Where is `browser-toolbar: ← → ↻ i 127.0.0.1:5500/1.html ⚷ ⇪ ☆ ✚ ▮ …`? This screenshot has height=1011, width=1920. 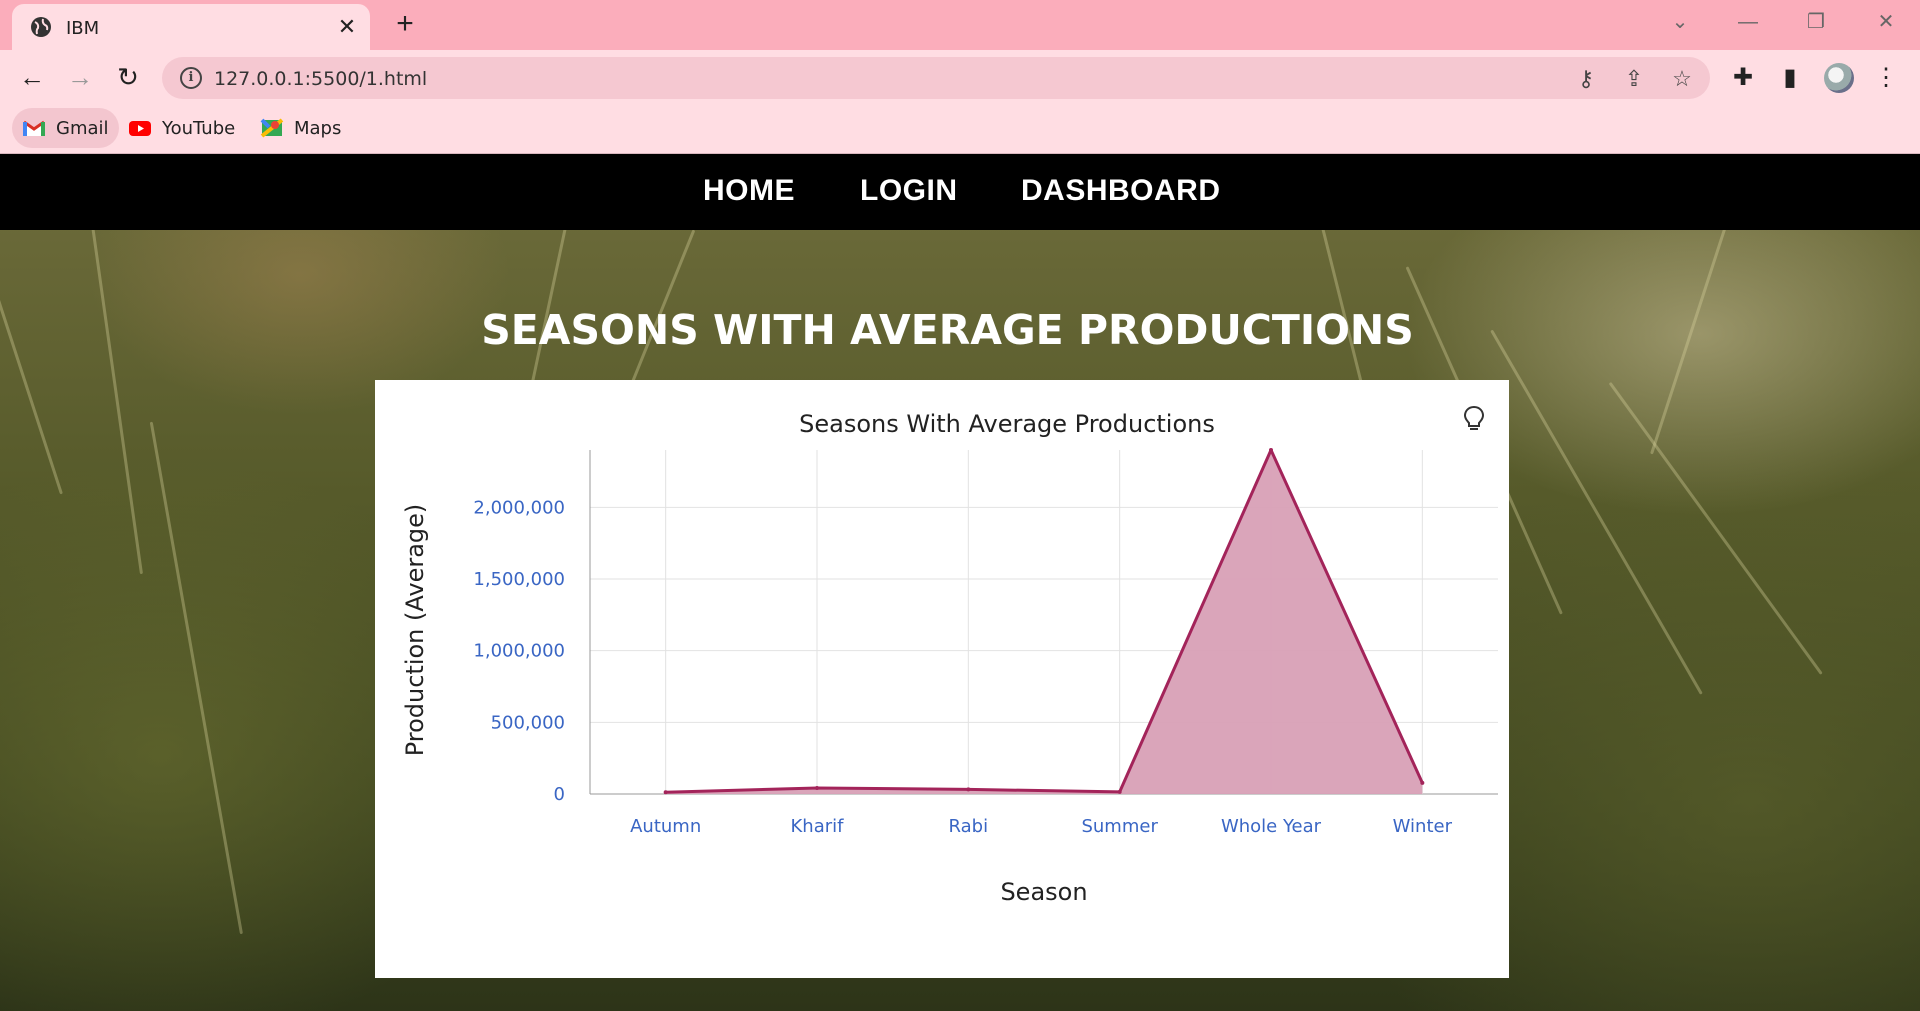
browser-toolbar: ← → ↻ i 127.0.0.1:5500/1.html ⚷ ⇪ ☆ ✚ ▮ … is located at coordinates (960, 78).